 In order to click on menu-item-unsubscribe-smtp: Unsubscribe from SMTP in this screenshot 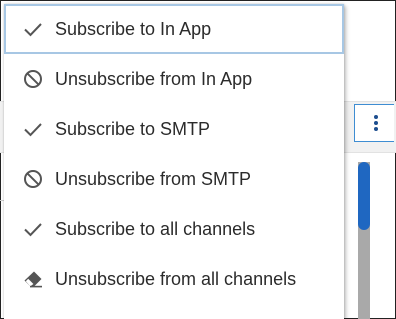, I will do `click(174, 179)`.